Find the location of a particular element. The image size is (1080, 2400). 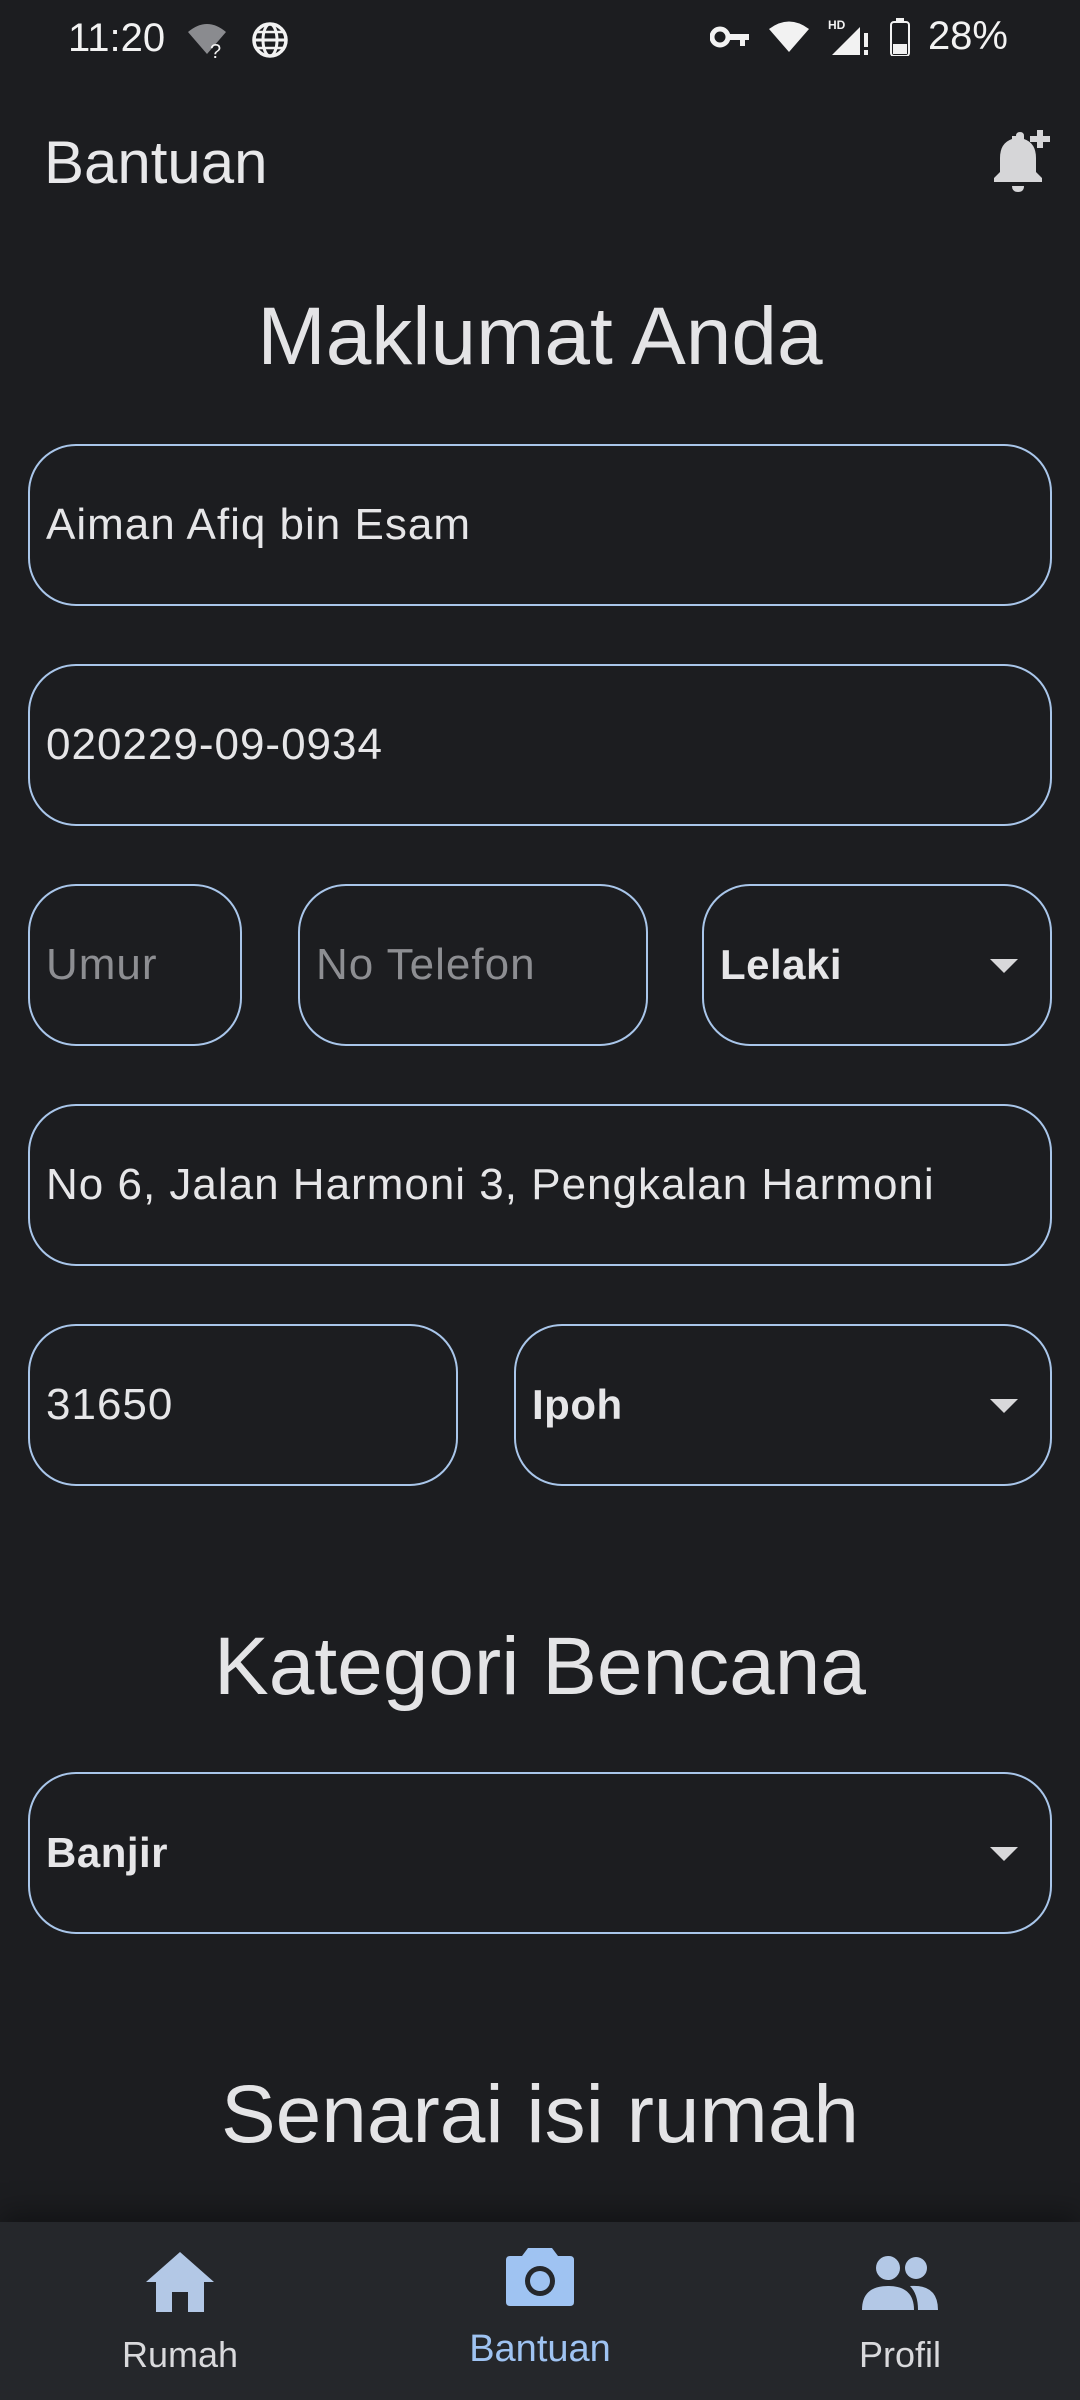

status-right-icons: HD 28% is located at coordinates (858, 36).